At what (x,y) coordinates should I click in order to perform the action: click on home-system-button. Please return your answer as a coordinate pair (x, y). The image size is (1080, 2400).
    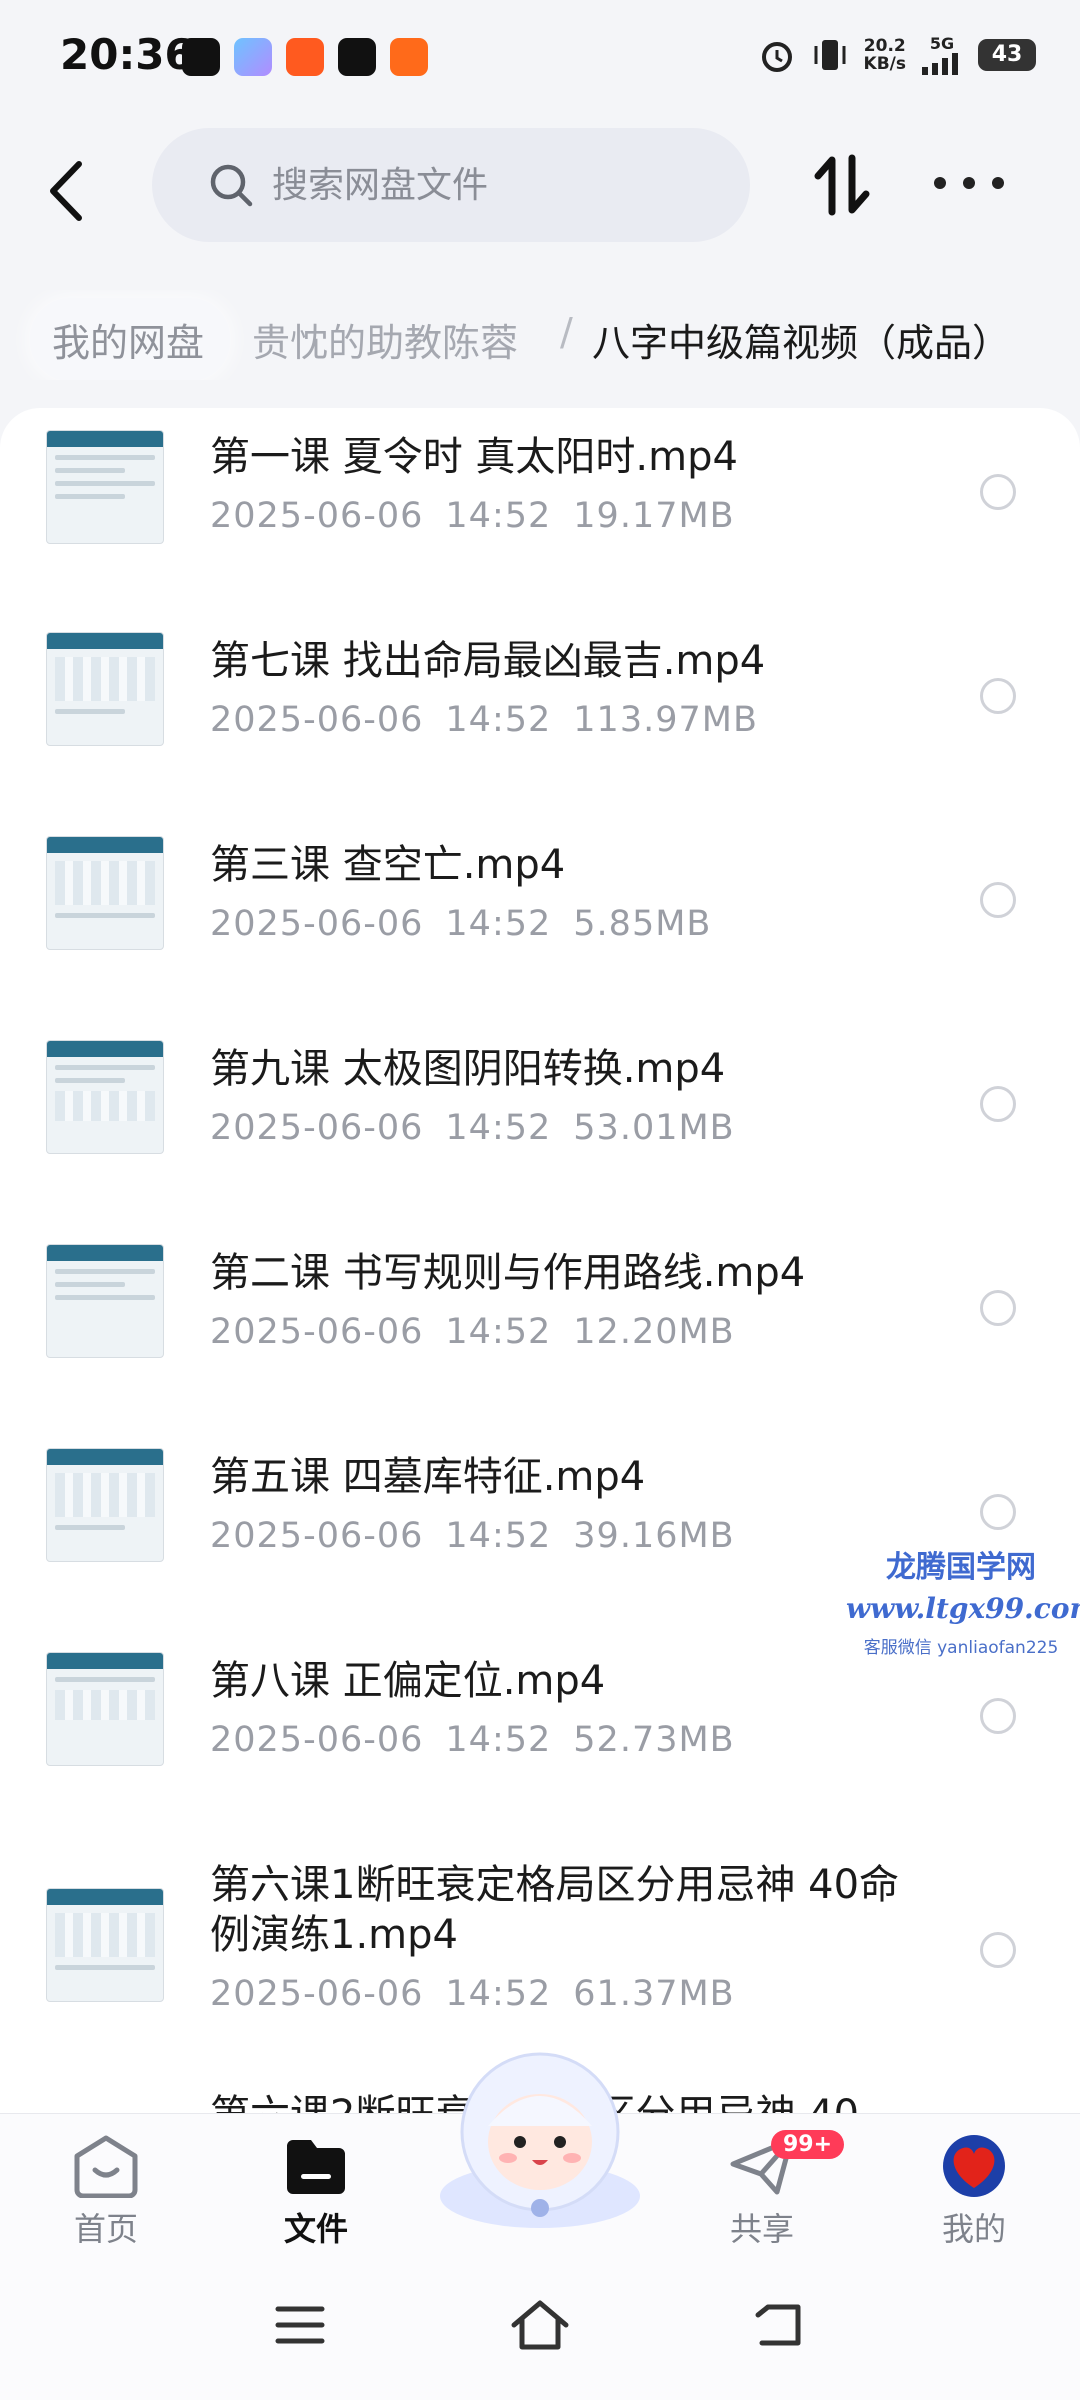
    Looking at the image, I should click on (540, 2325).